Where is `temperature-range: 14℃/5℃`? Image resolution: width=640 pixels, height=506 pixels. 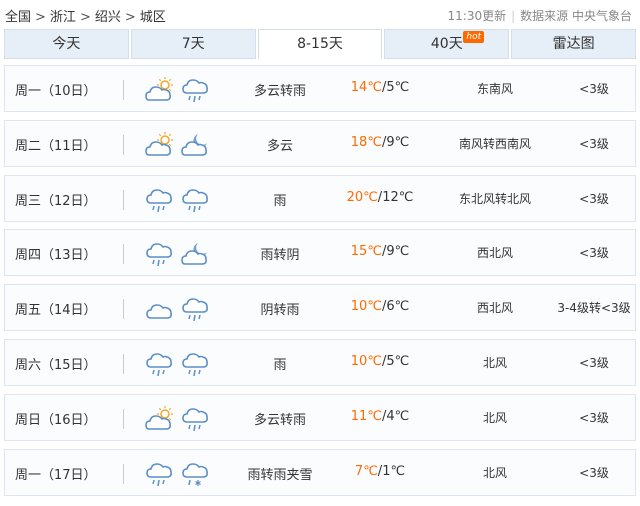 temperature-range: 14℃/5℃ is located at coordinates (380, 87).